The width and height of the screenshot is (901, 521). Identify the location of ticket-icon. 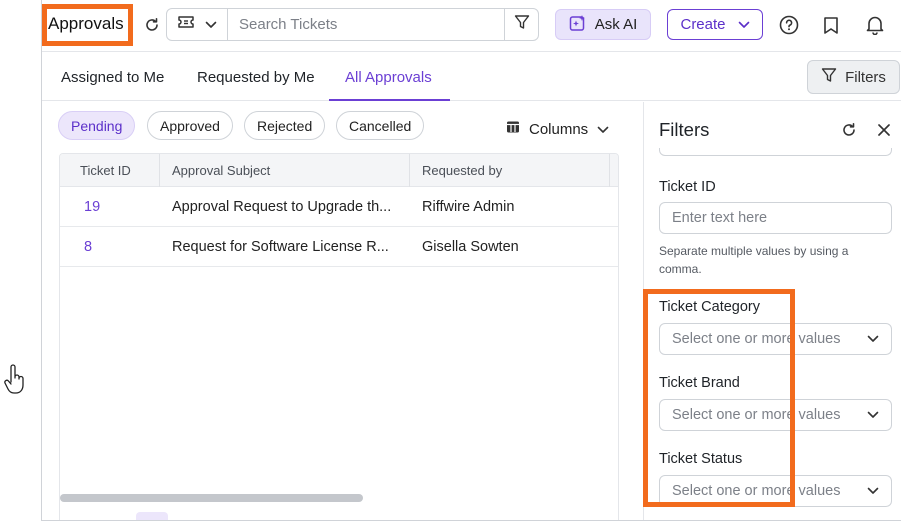
(186, 24).